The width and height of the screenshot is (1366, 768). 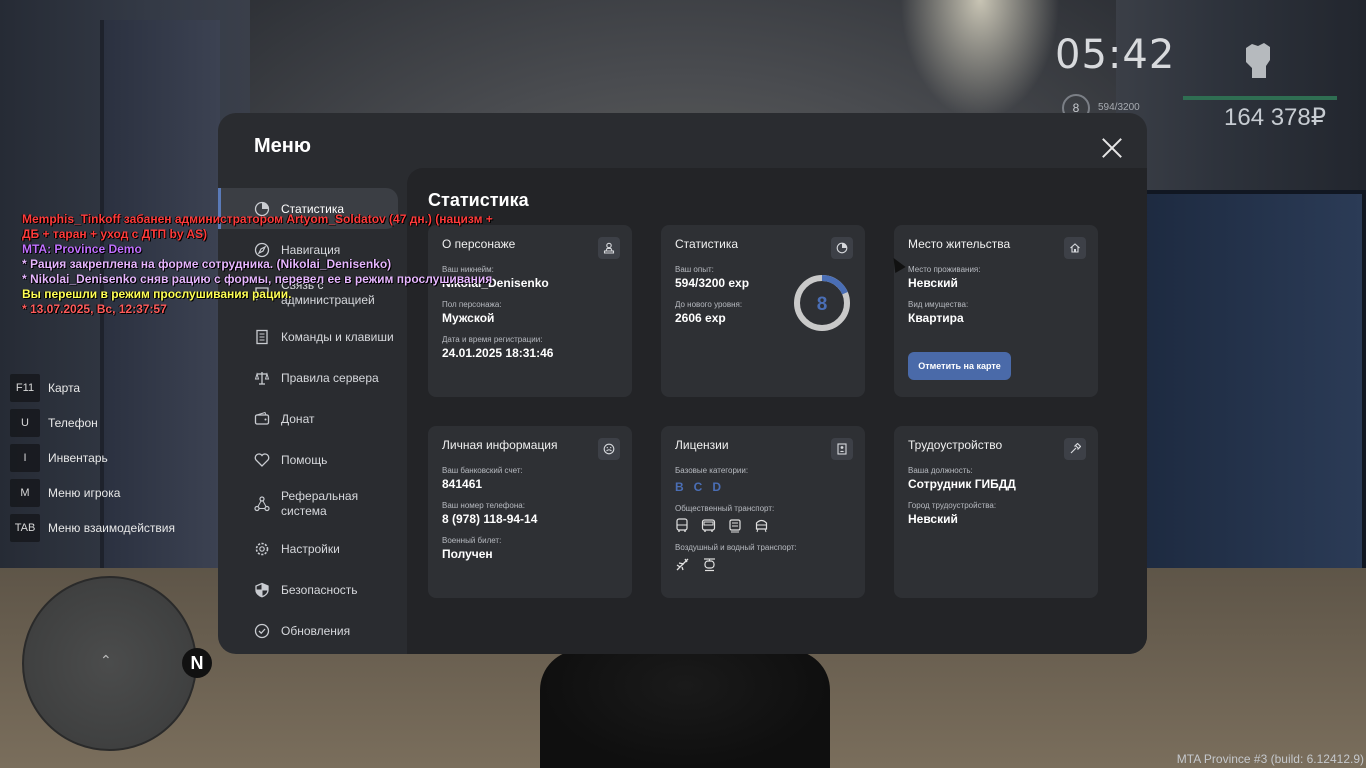 I want to click on hotkey-player-menu: M Меню игрока, so click(x=92, y=492).